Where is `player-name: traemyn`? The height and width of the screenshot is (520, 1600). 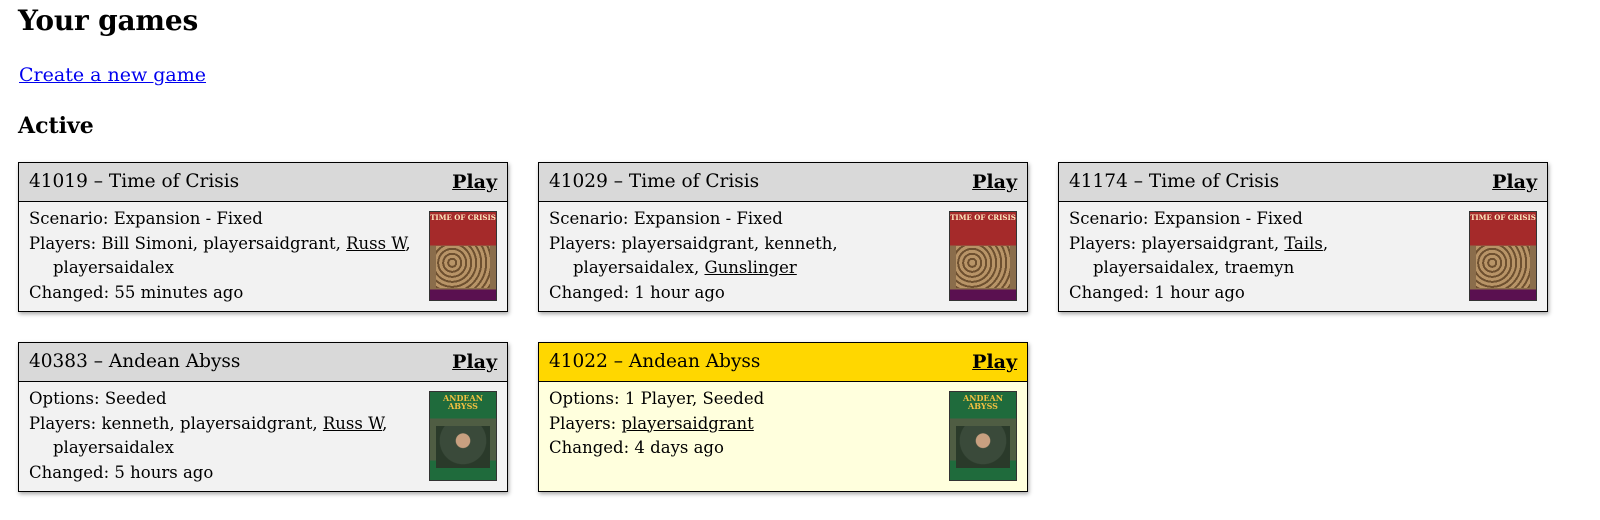 player-name: traemyn is located at coordinates (1259, 267).